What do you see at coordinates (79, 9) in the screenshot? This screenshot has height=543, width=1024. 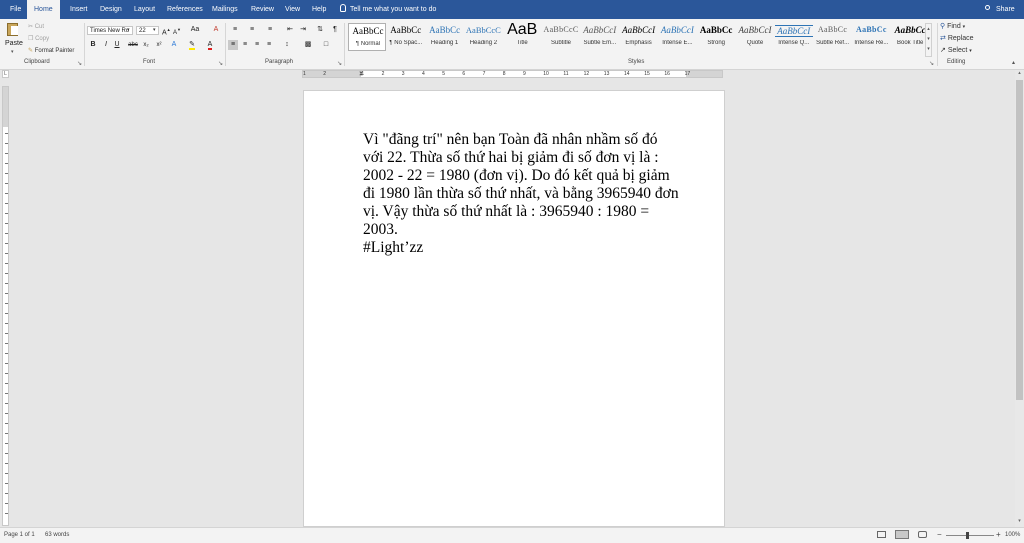 I see `tab-insert: Insert` at bounding box center [79, 9].